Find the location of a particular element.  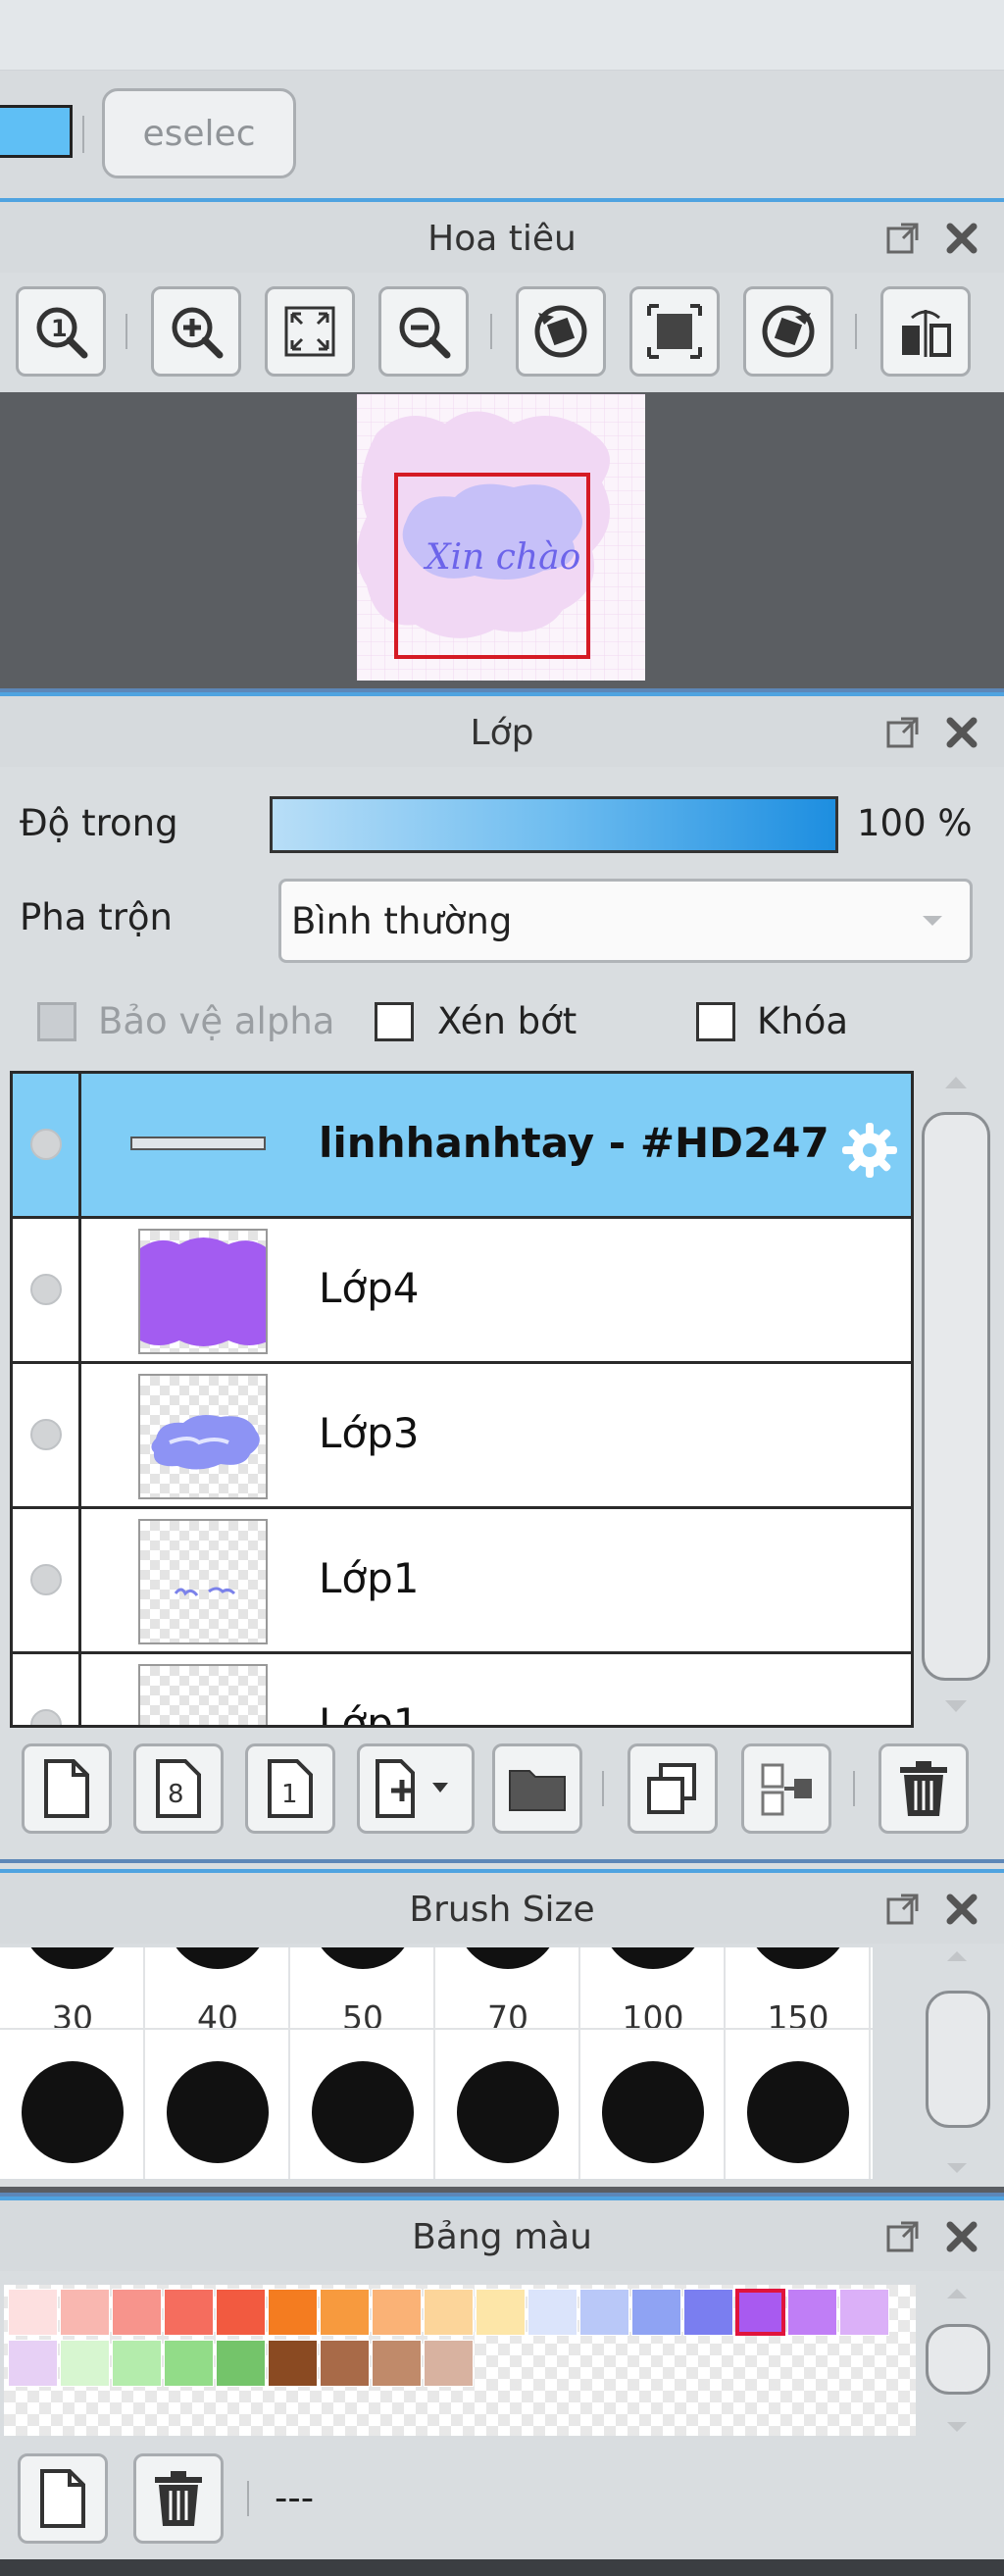

brush-size-cell: 30 is located at coordinates (72, 2063).